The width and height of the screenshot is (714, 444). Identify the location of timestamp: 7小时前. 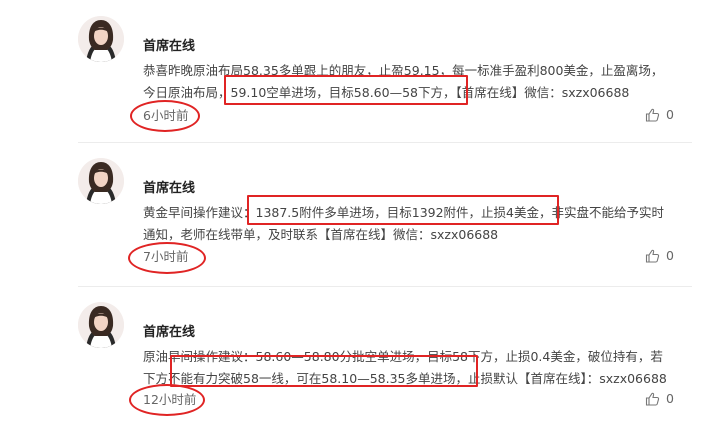
(166, 256).